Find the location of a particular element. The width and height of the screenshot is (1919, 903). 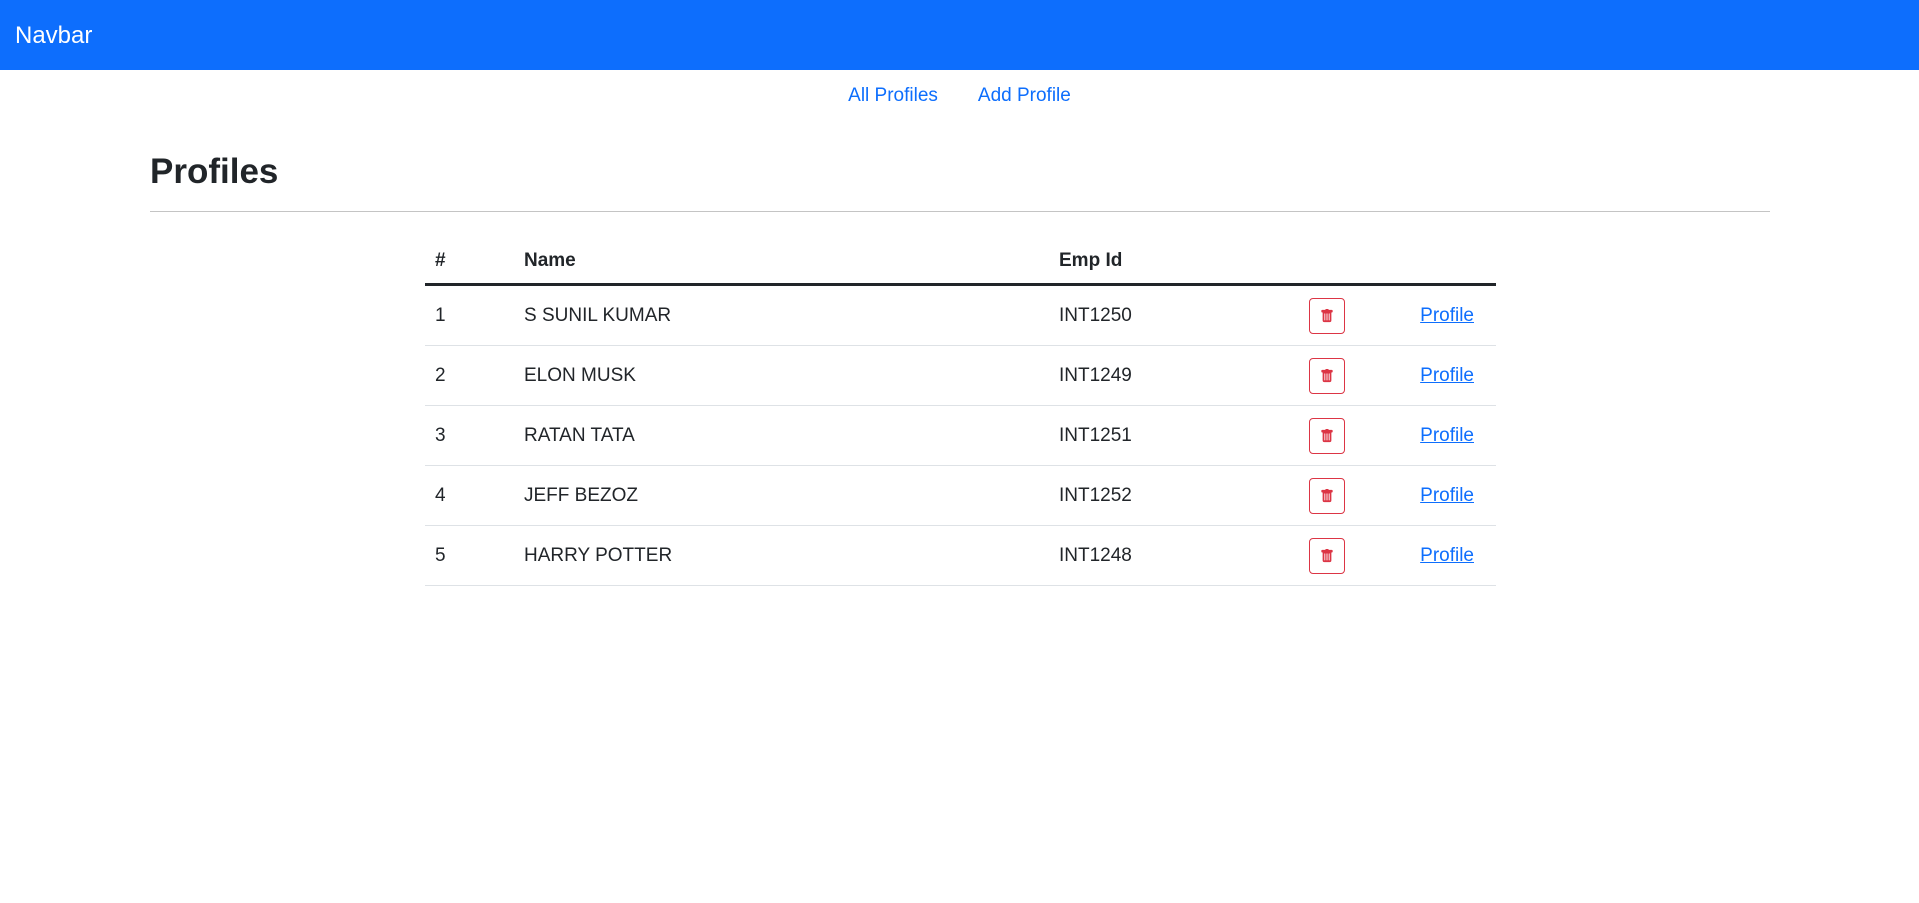

row-number: 5 is located at coordinates (469, 555).